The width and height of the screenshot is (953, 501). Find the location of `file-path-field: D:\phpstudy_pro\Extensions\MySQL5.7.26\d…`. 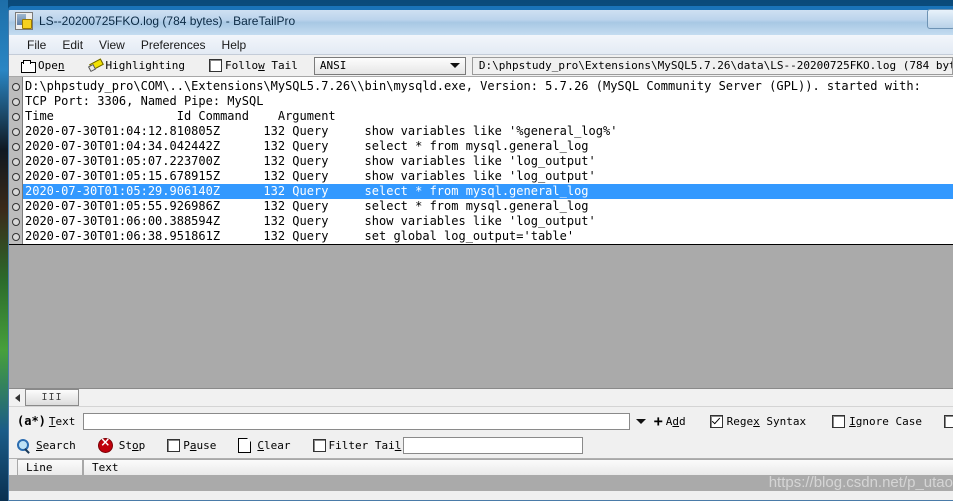

file-path-field: D:\phpstudy_pro\Extensions\MySQL5.7.26\d… is located at coordinates (712, 65).